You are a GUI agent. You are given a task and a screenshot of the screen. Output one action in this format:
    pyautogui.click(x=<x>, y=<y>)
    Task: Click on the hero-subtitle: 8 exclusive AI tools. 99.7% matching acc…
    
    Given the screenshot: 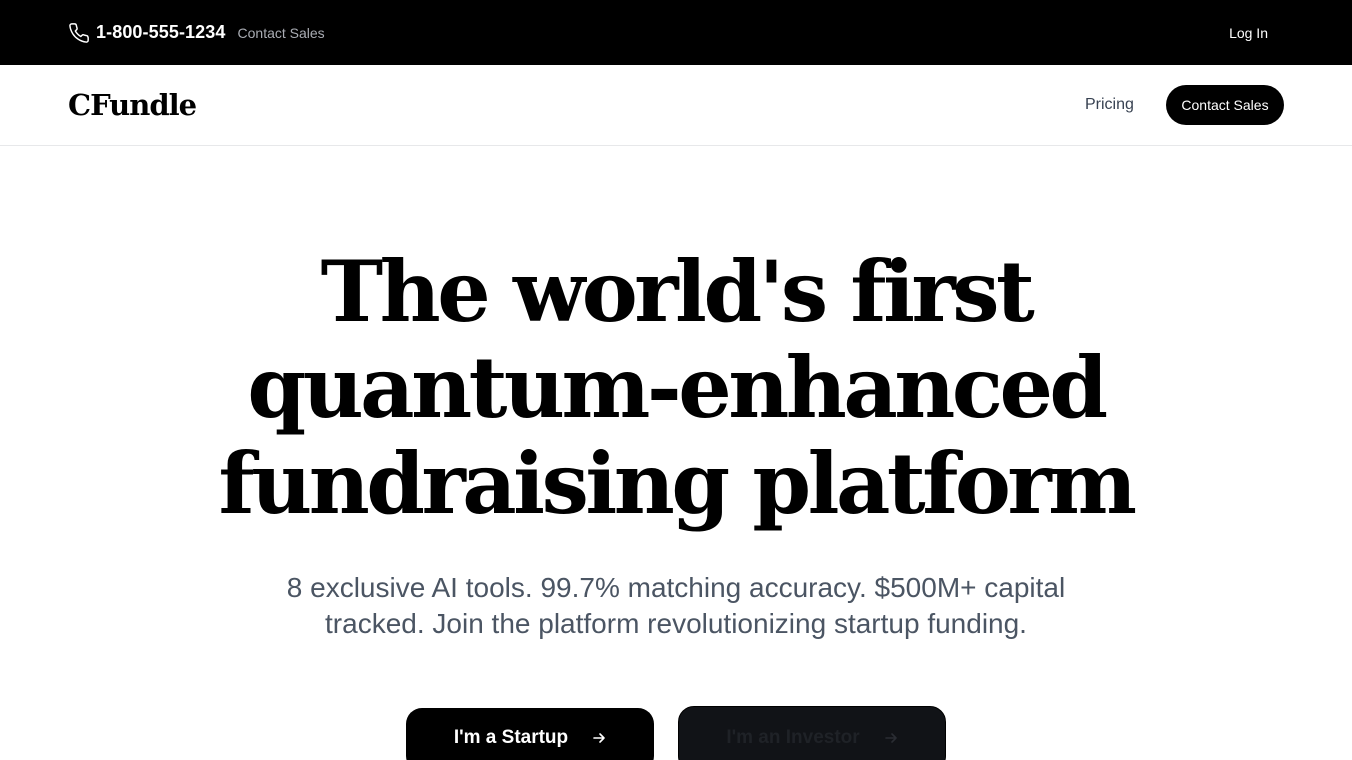 What is the action you would take?
    pyautogui.click(x=676, y=606)
    